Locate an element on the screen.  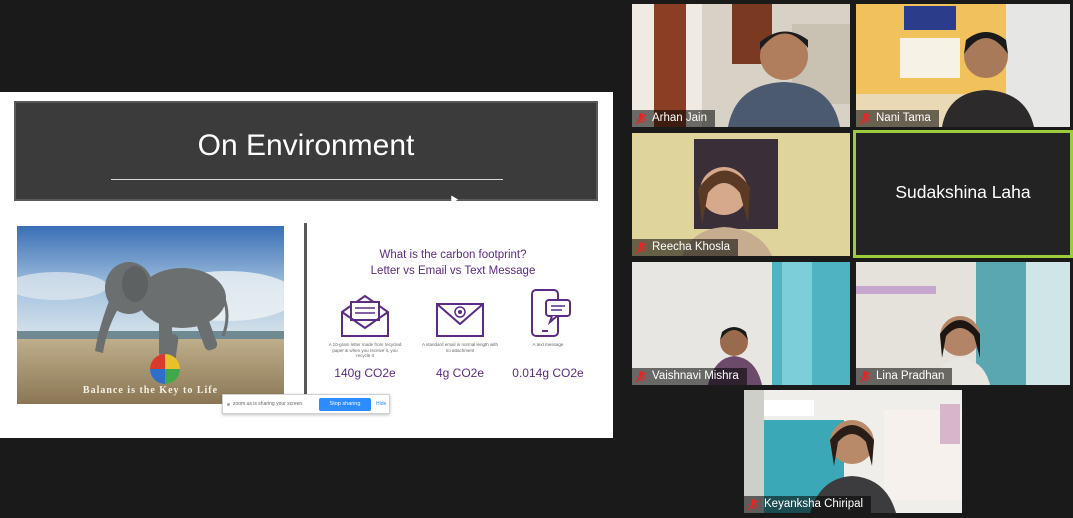
sharing-indicator-icon is located at coordinates (228, 404).